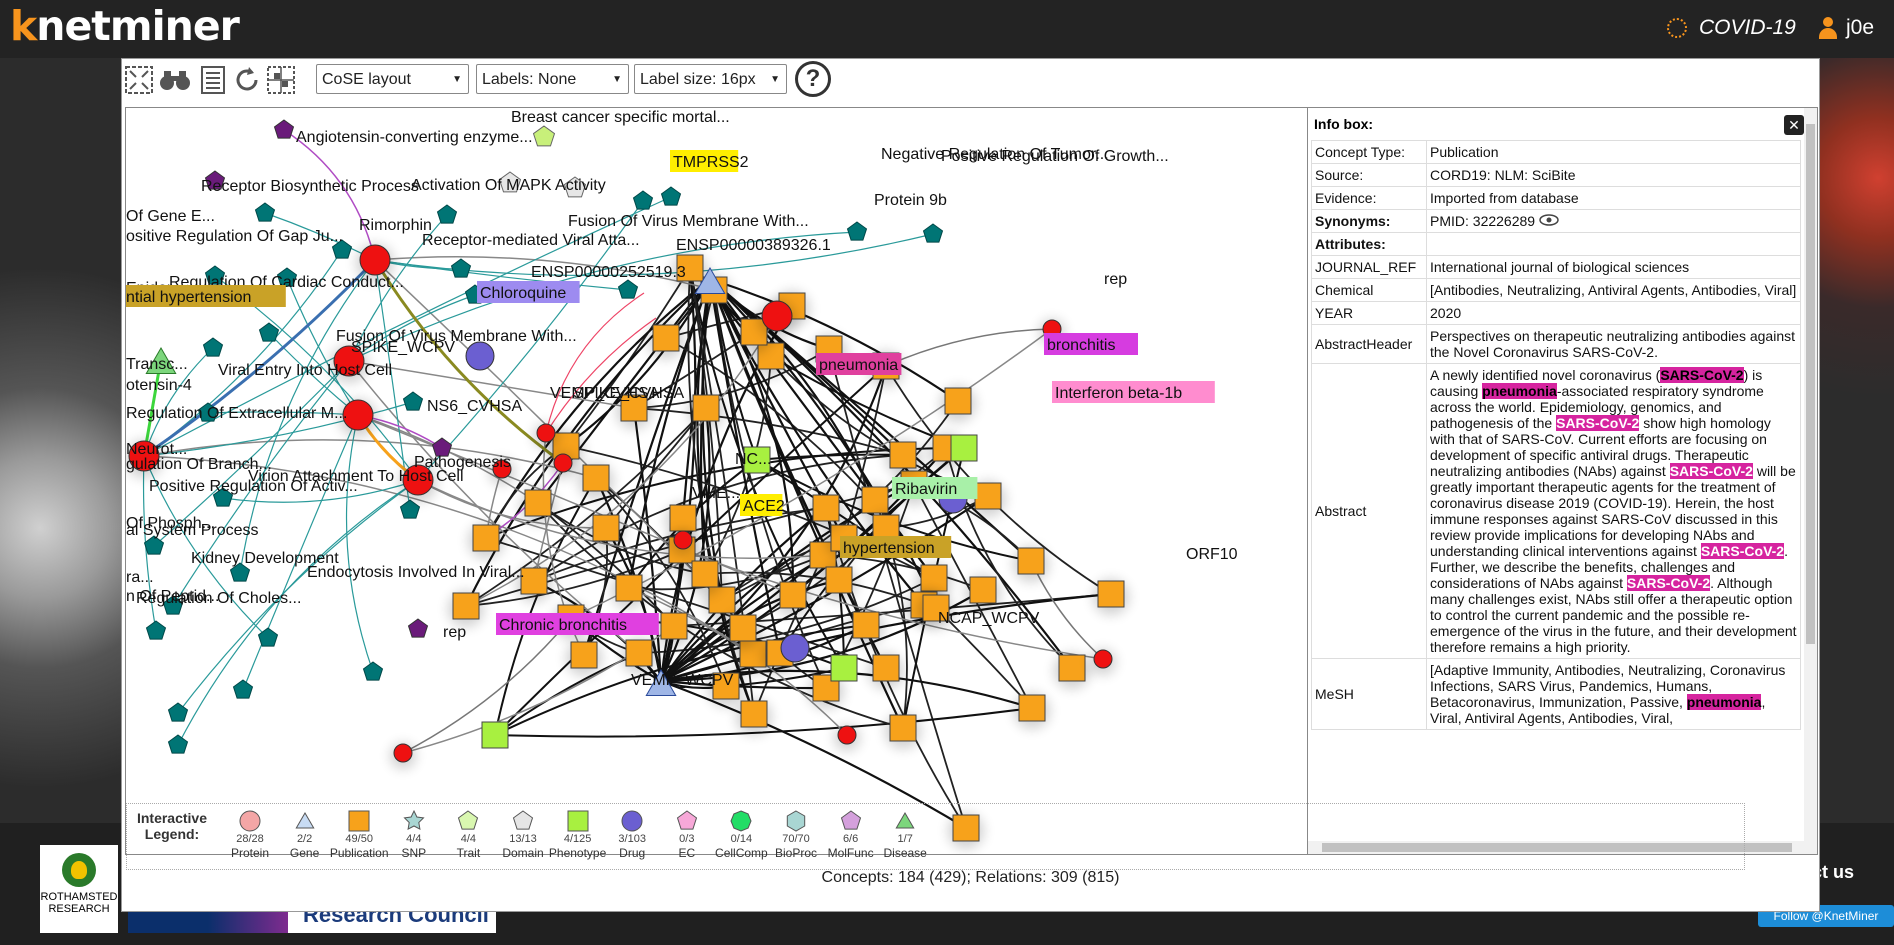 The image size is (1894, 945). Describe the element at coordinates (710, 79) in the screenshot. I see `label-size-select: Label size: 16px ▼` at that location.